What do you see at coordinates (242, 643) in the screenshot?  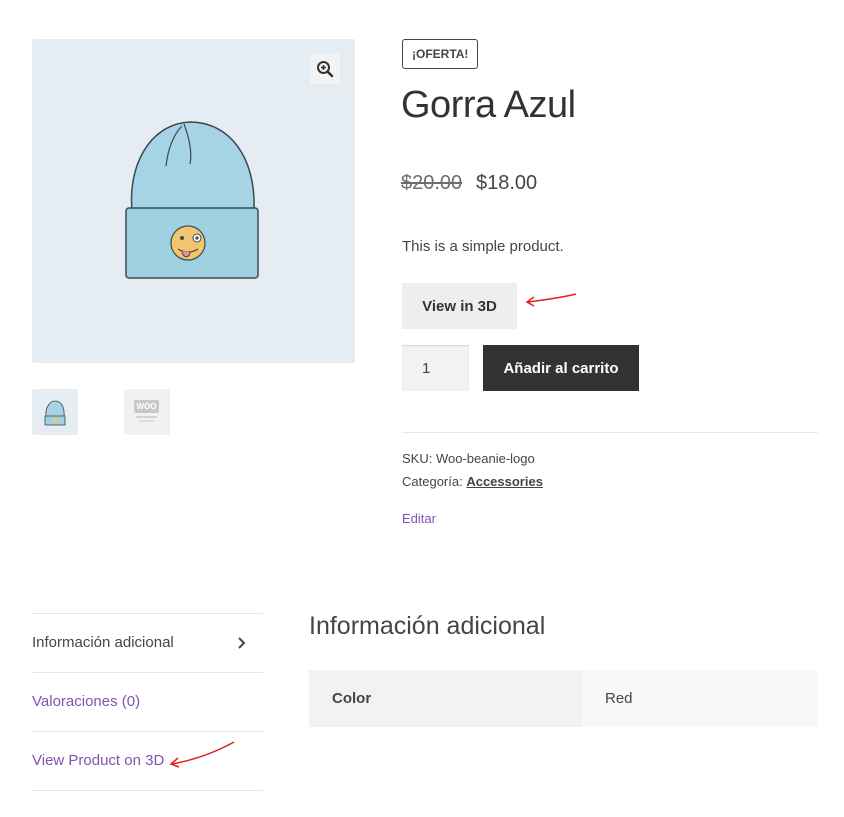 I see `chevron-right-icon` at bounding box center [242, 643].